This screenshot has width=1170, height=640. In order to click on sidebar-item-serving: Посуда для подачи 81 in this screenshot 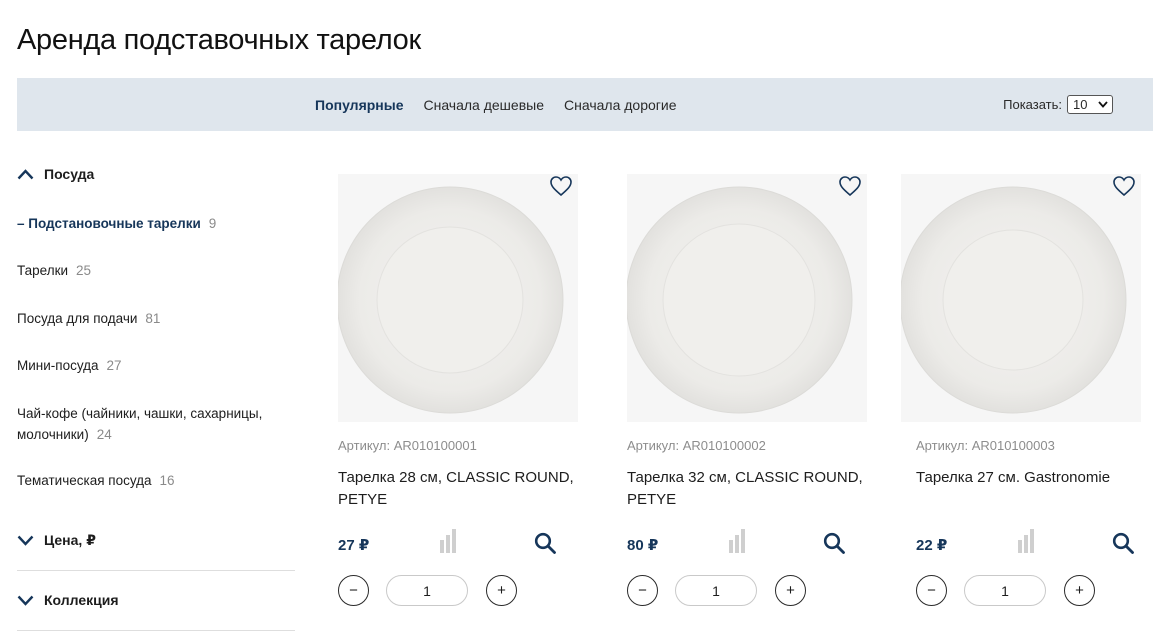, I will do `click(144, 318)`.